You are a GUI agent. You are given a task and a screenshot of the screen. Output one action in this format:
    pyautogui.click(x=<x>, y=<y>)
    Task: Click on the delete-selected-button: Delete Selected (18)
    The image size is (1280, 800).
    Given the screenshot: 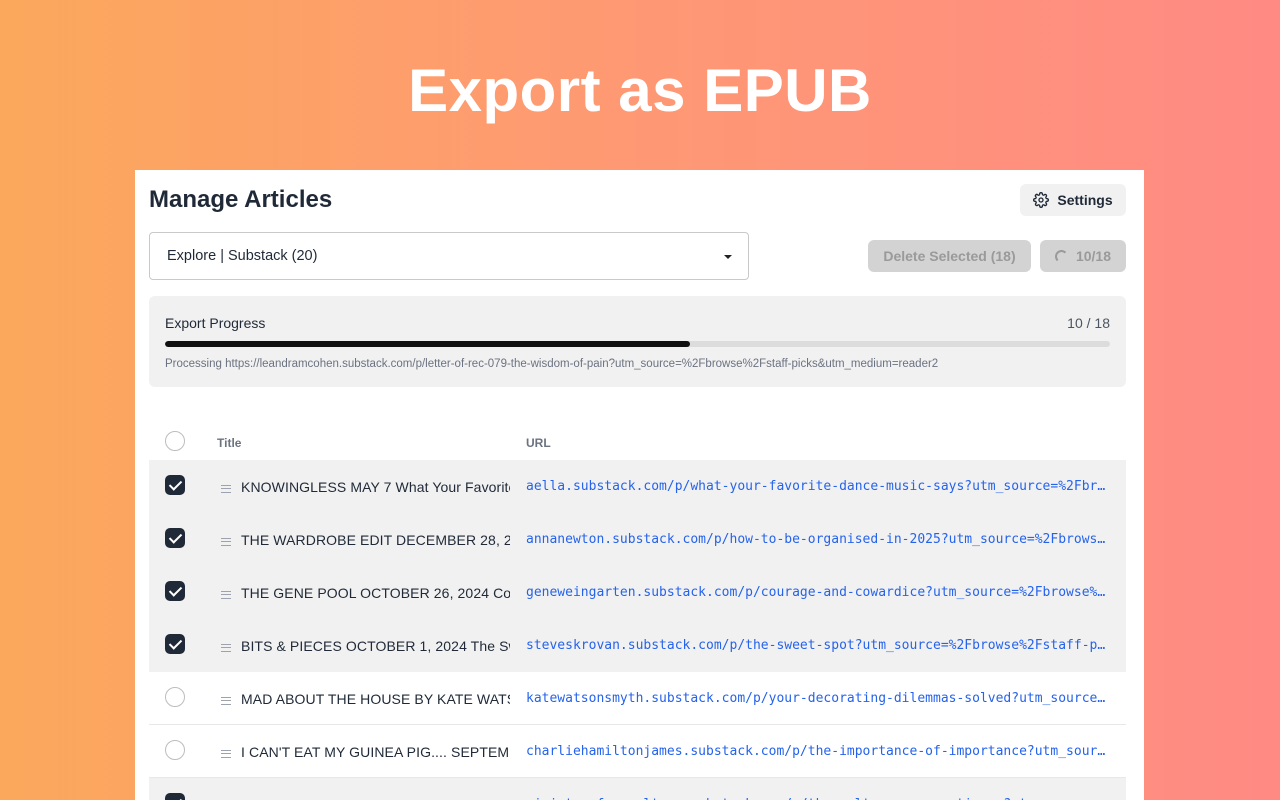 What is the action you would take?
    pyautogui.click(x=949, y=256)
    